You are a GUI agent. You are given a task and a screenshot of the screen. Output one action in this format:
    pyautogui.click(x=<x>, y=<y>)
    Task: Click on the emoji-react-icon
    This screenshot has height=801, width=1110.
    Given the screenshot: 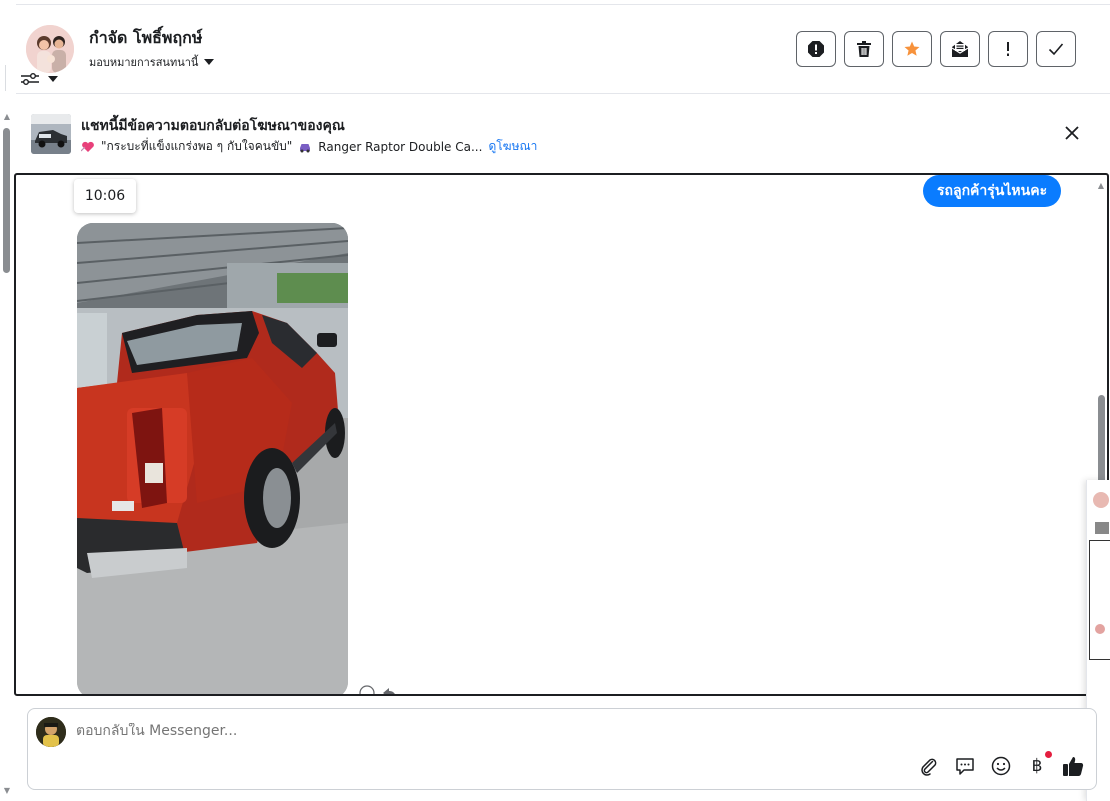 What is the action you would take?
    pyautogui.click(x=367, y=690)
    